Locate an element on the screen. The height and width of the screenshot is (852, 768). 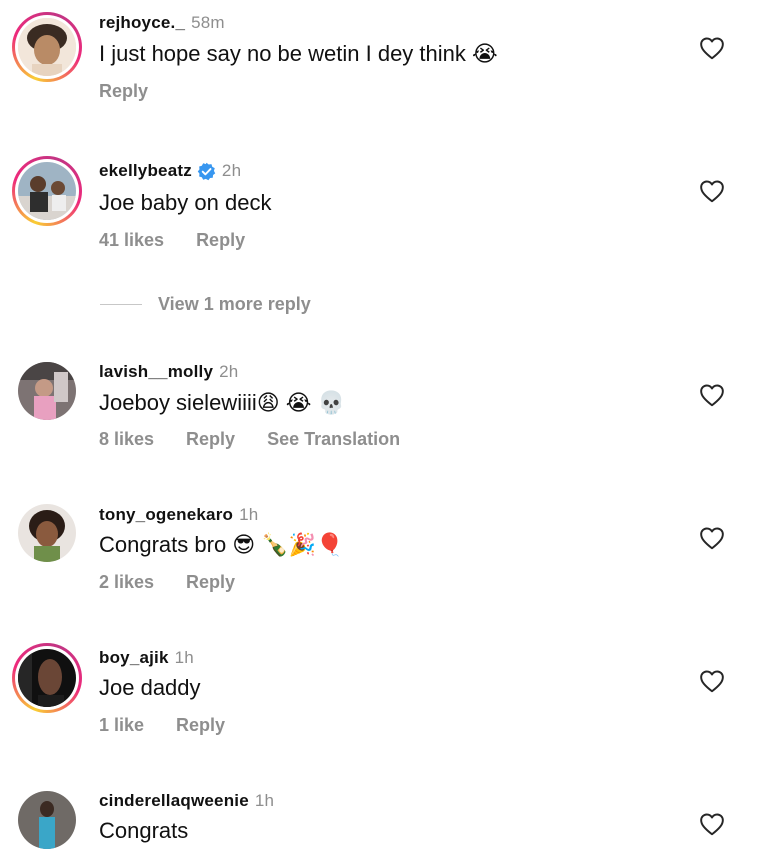
comment-text: Joe baby on deck is located at coordinates (185, 202).